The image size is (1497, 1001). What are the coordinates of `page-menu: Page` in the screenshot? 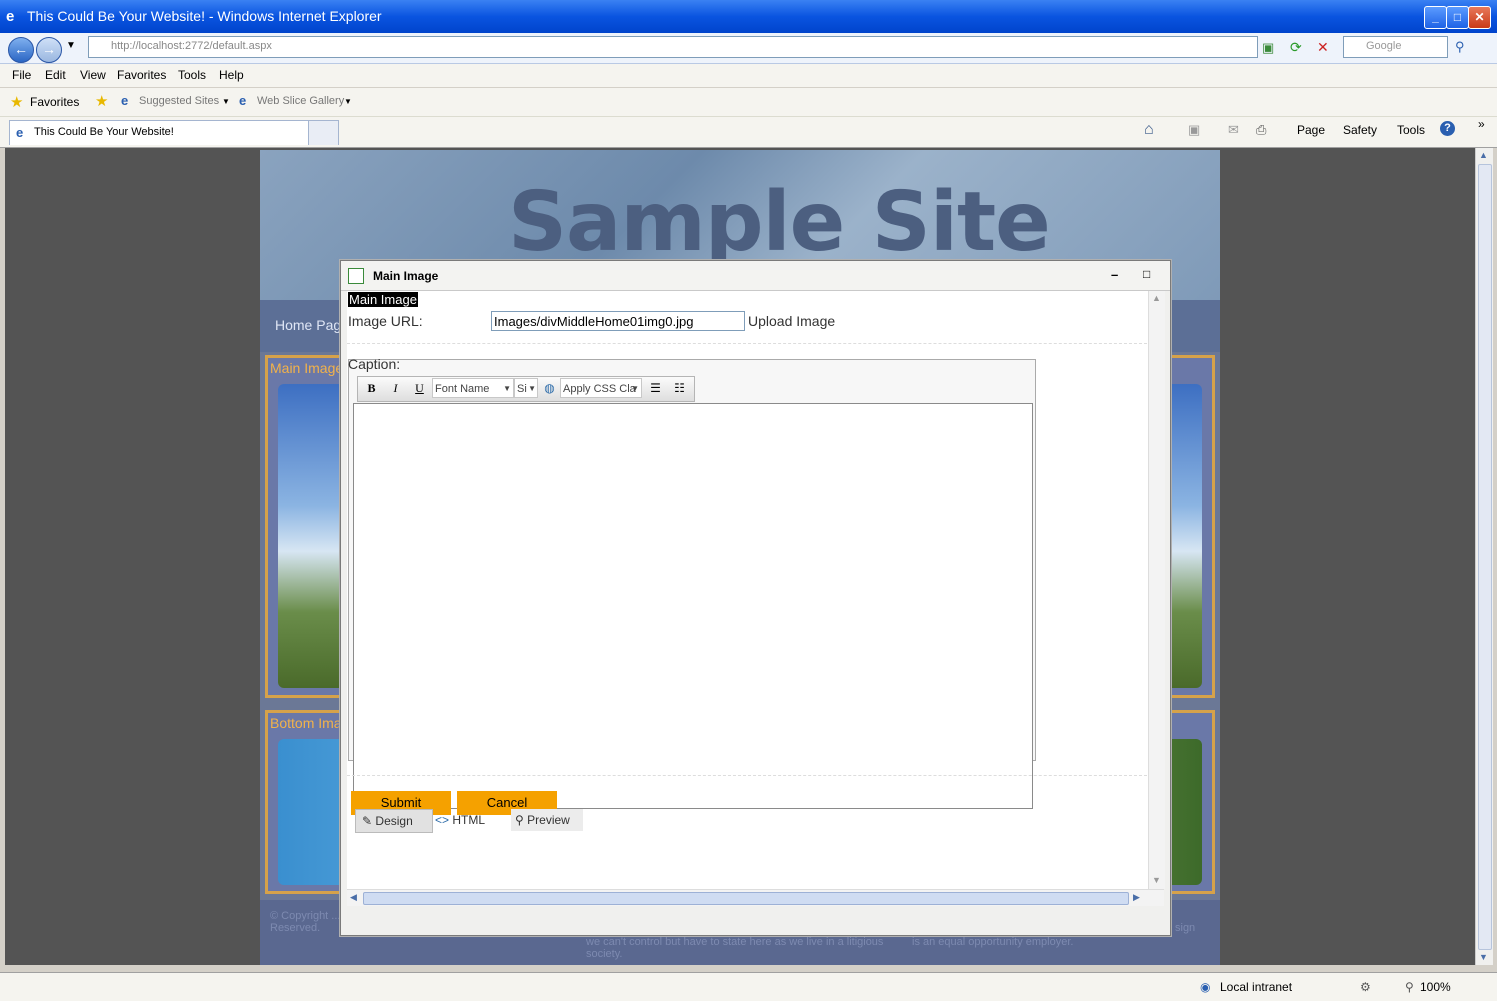 It's located at (1311, 130).